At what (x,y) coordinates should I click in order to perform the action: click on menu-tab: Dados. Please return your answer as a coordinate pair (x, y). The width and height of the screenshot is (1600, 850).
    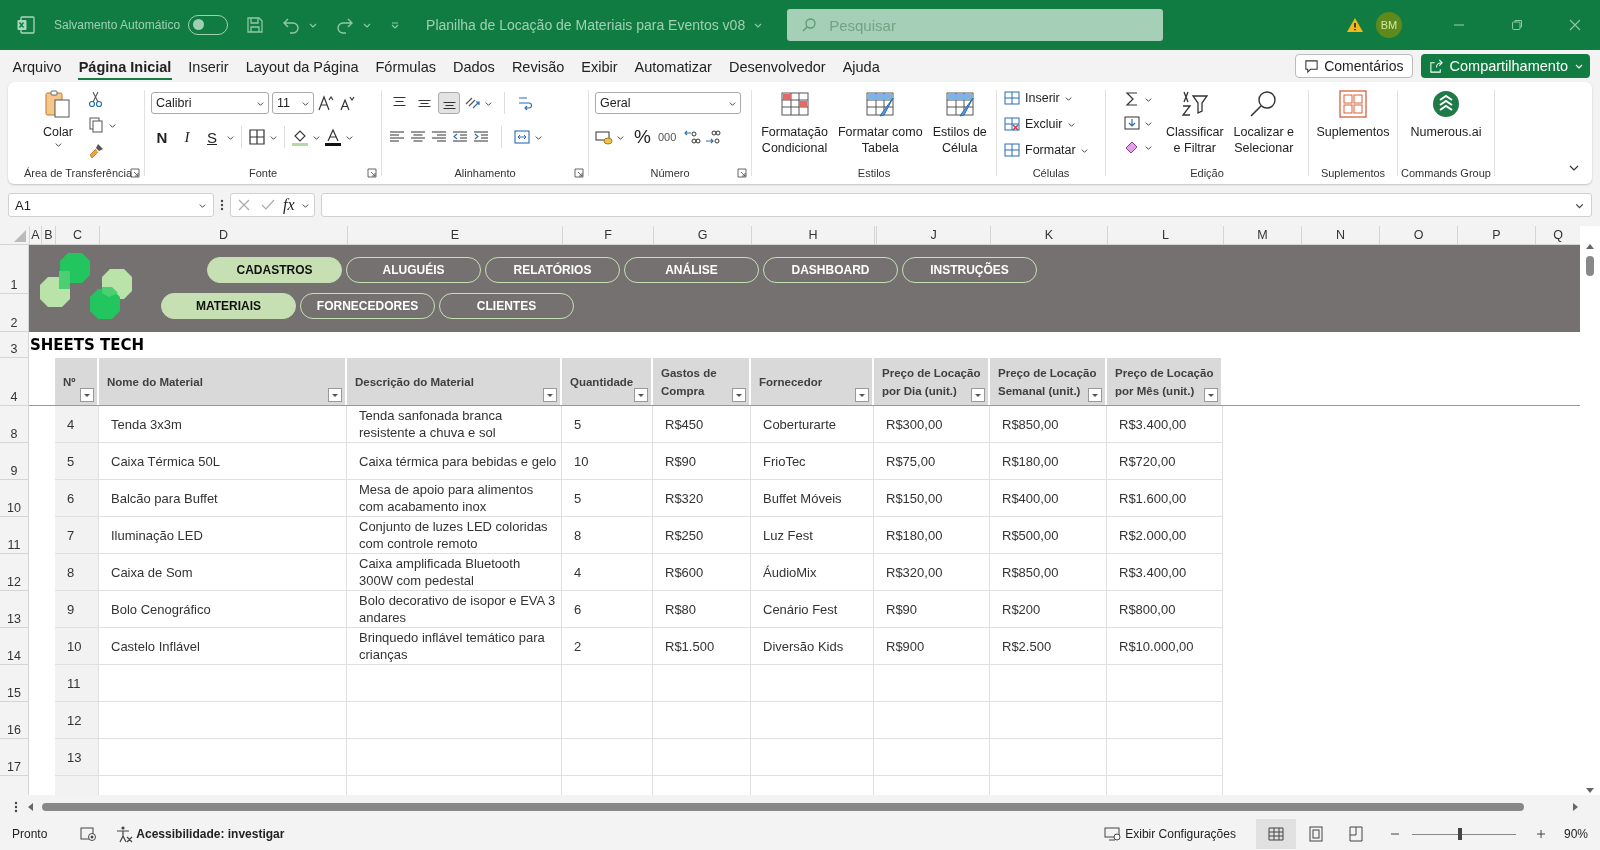
    Looking at the image, I should click on (474, 66).